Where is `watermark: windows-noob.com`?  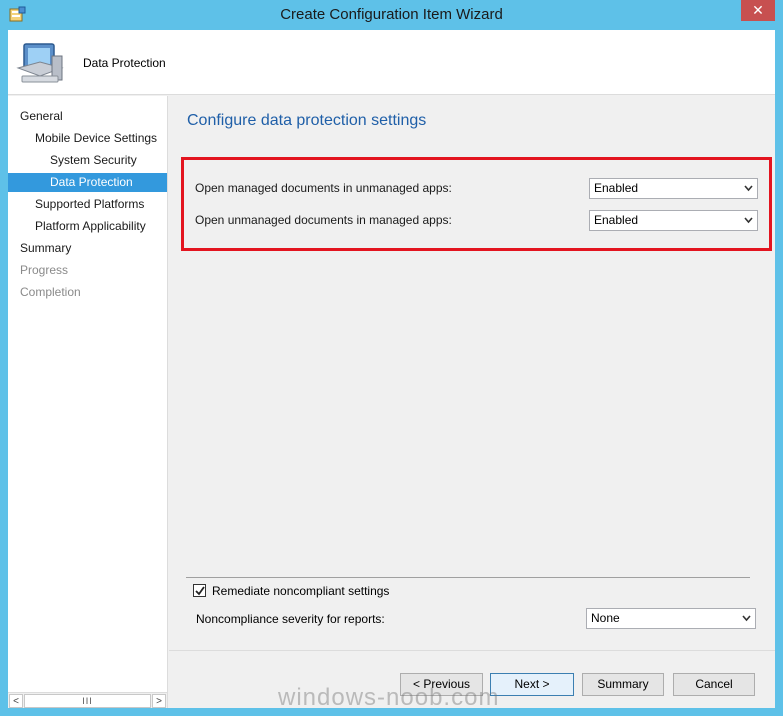 watermark: windows-noob.com is located at coordinates (389, 697).